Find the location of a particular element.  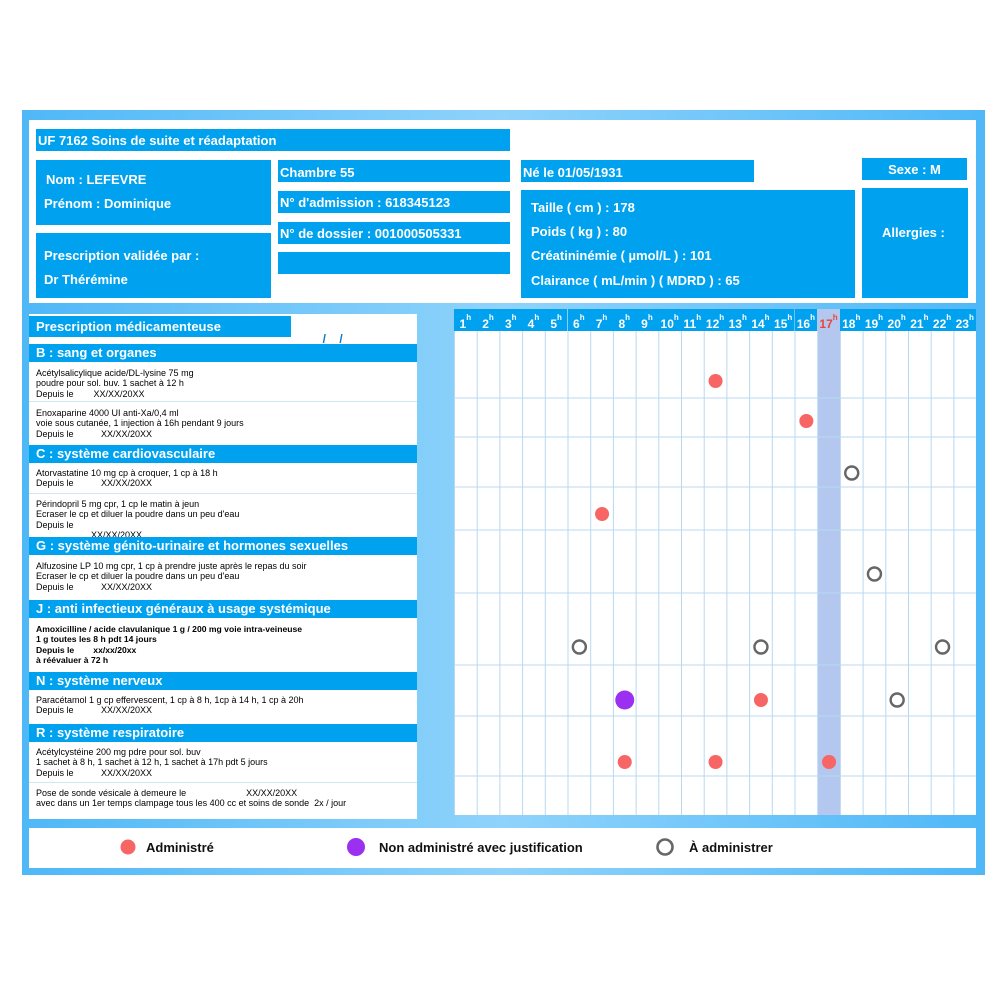

hour-number: 23 is located at coordinates (962, 324).